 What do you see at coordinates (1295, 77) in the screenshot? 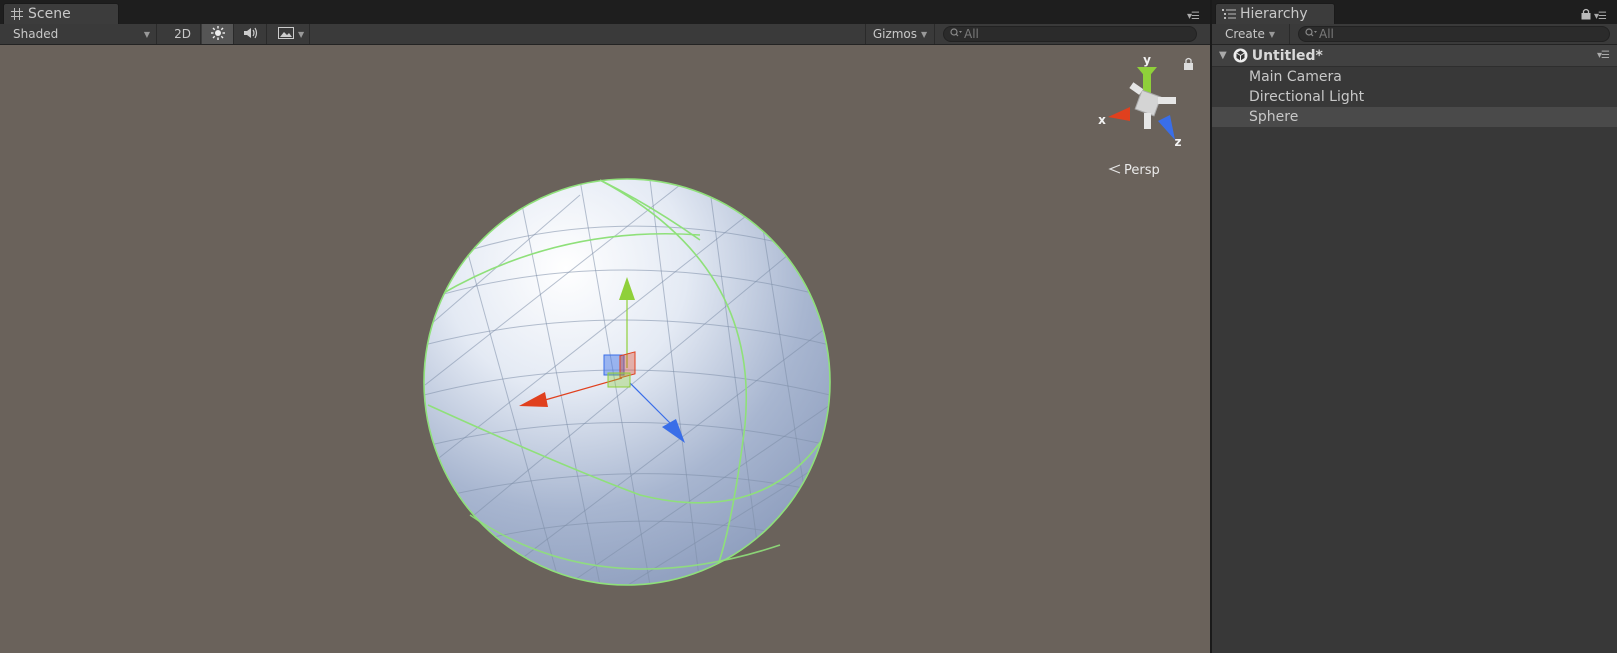
I see `hierarchy-item-label: Main Camera` at bounding box center [1295, 77].